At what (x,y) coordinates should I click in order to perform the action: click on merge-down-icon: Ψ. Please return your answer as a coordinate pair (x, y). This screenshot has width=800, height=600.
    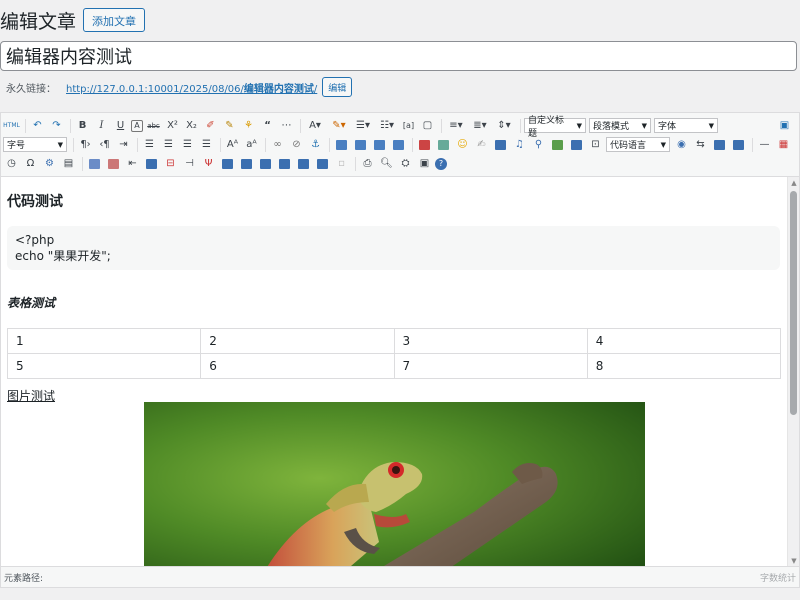
    Looking at the image, I should click on (208, 163).